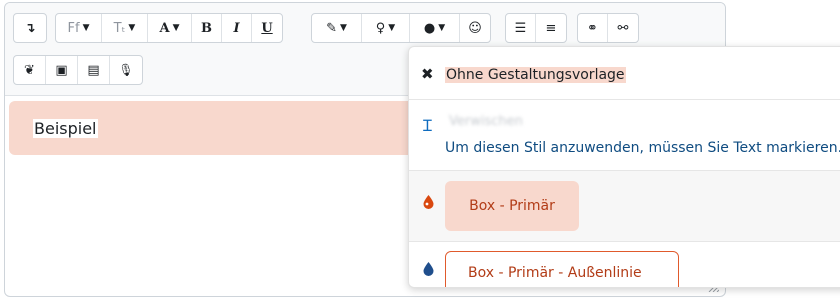  I want to click on media-file-icon: ▤, so click(93, 70).